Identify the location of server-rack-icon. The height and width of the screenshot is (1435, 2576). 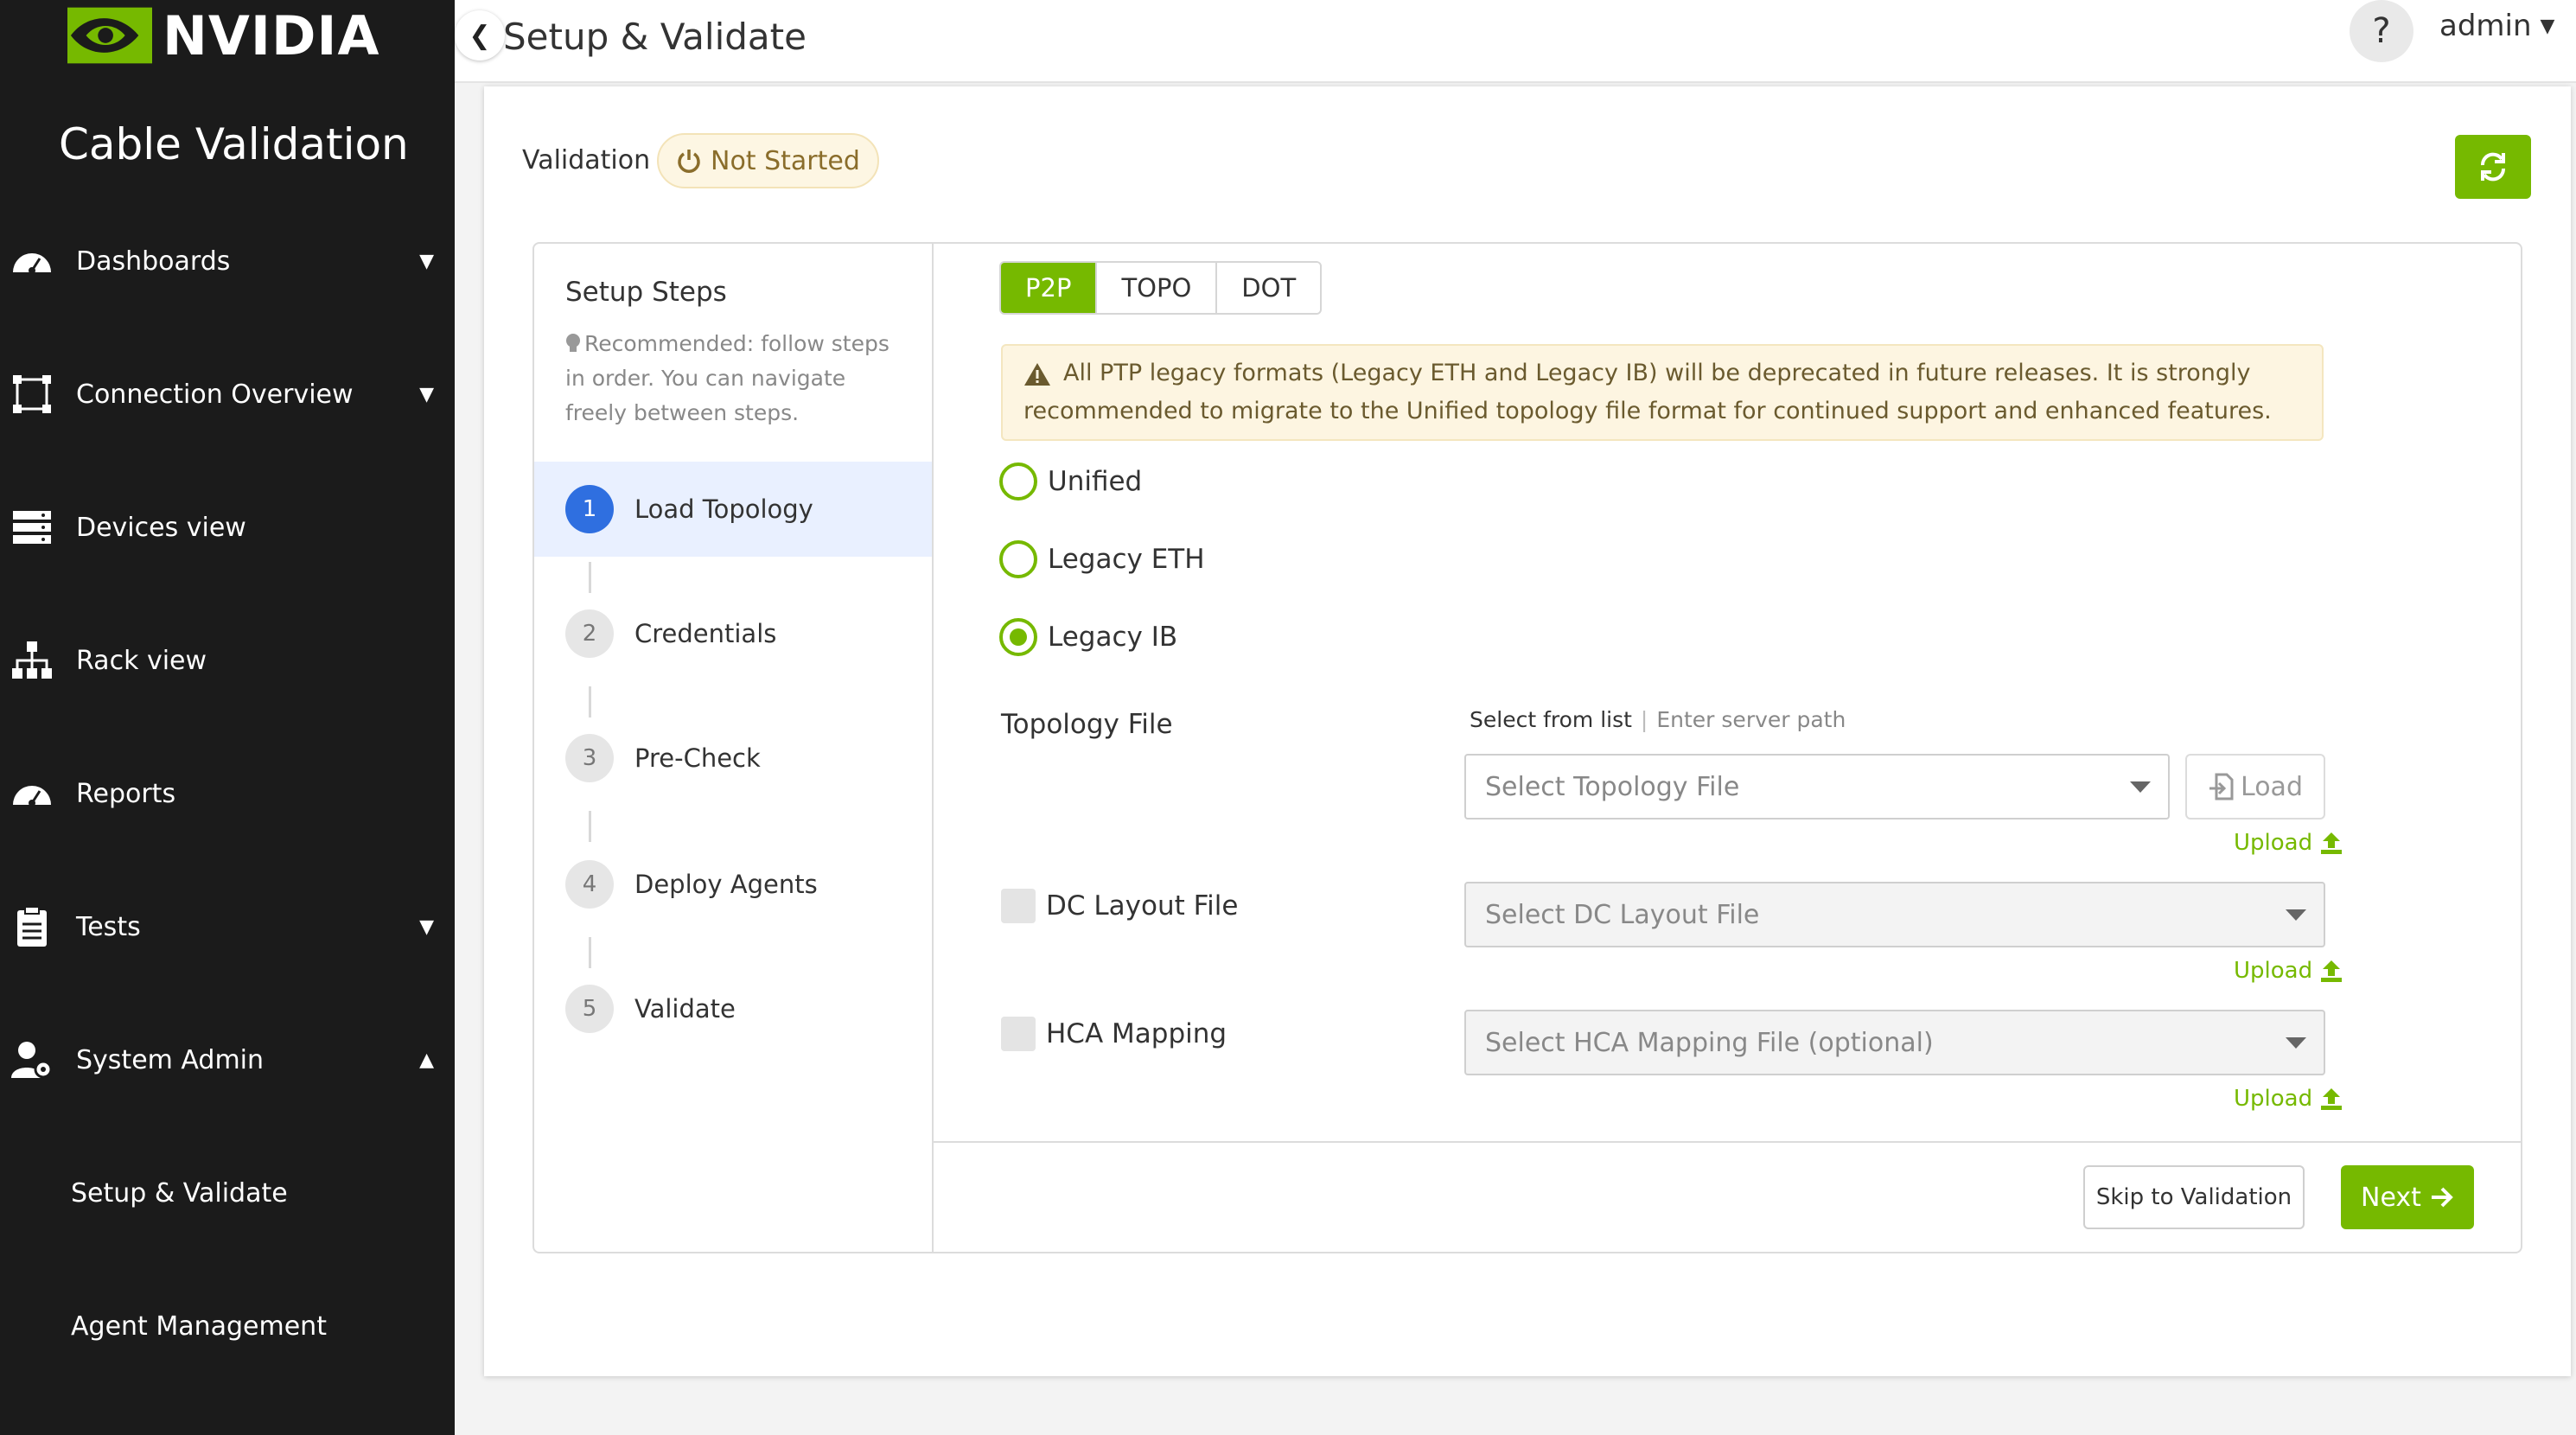
(32, 527).